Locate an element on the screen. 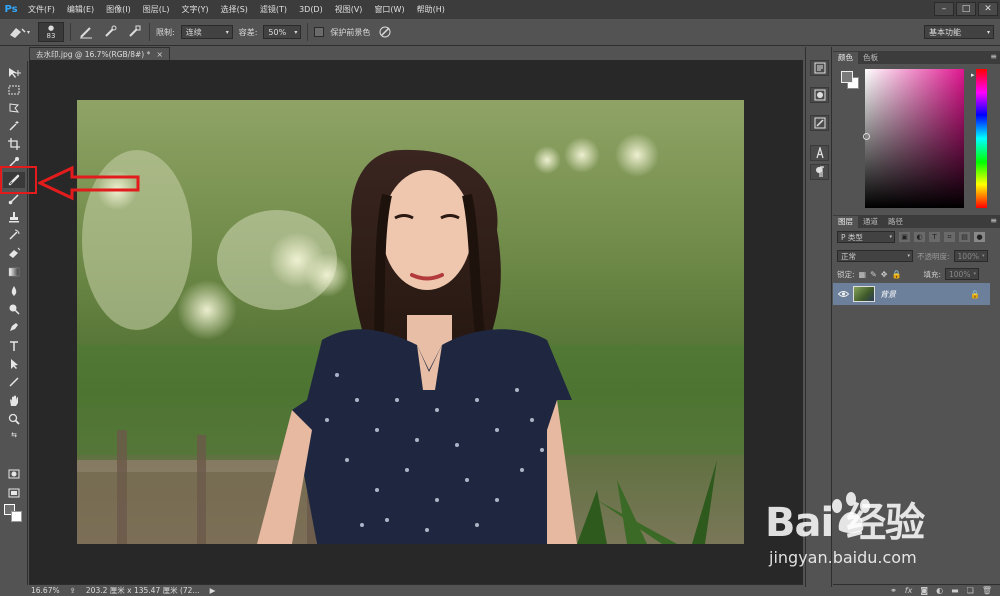 The height and width of the screenshot is (596, 1000). eraser-tool-icon is located at coordinates (14, 253).